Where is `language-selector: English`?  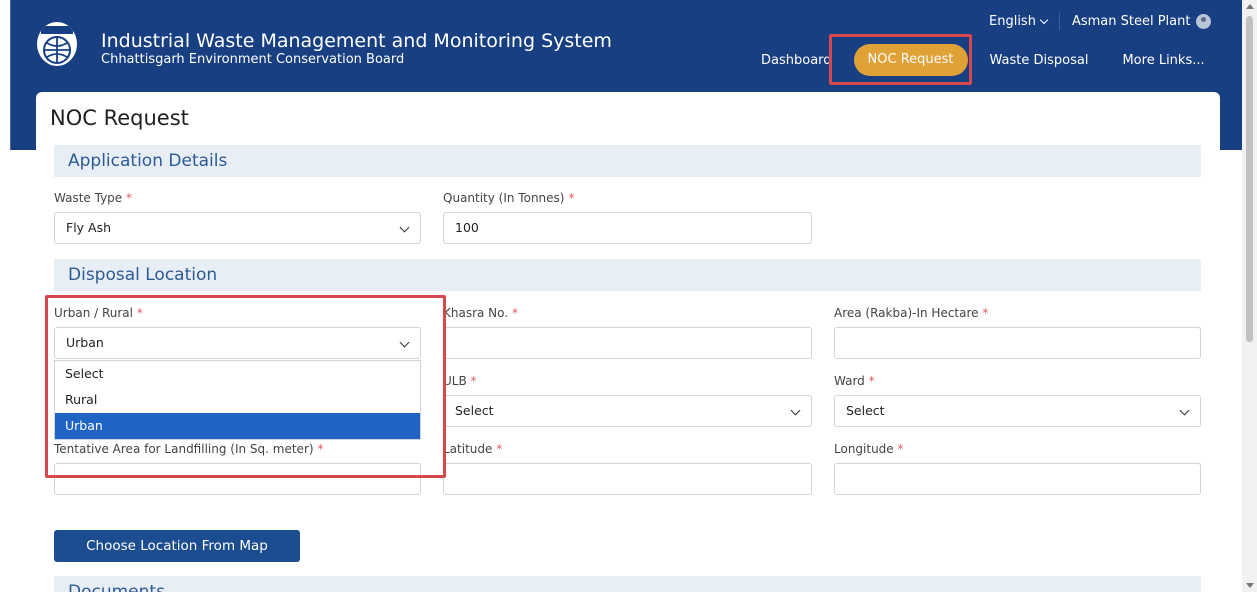 language-selector: English is located at coordinates (1018, 21).